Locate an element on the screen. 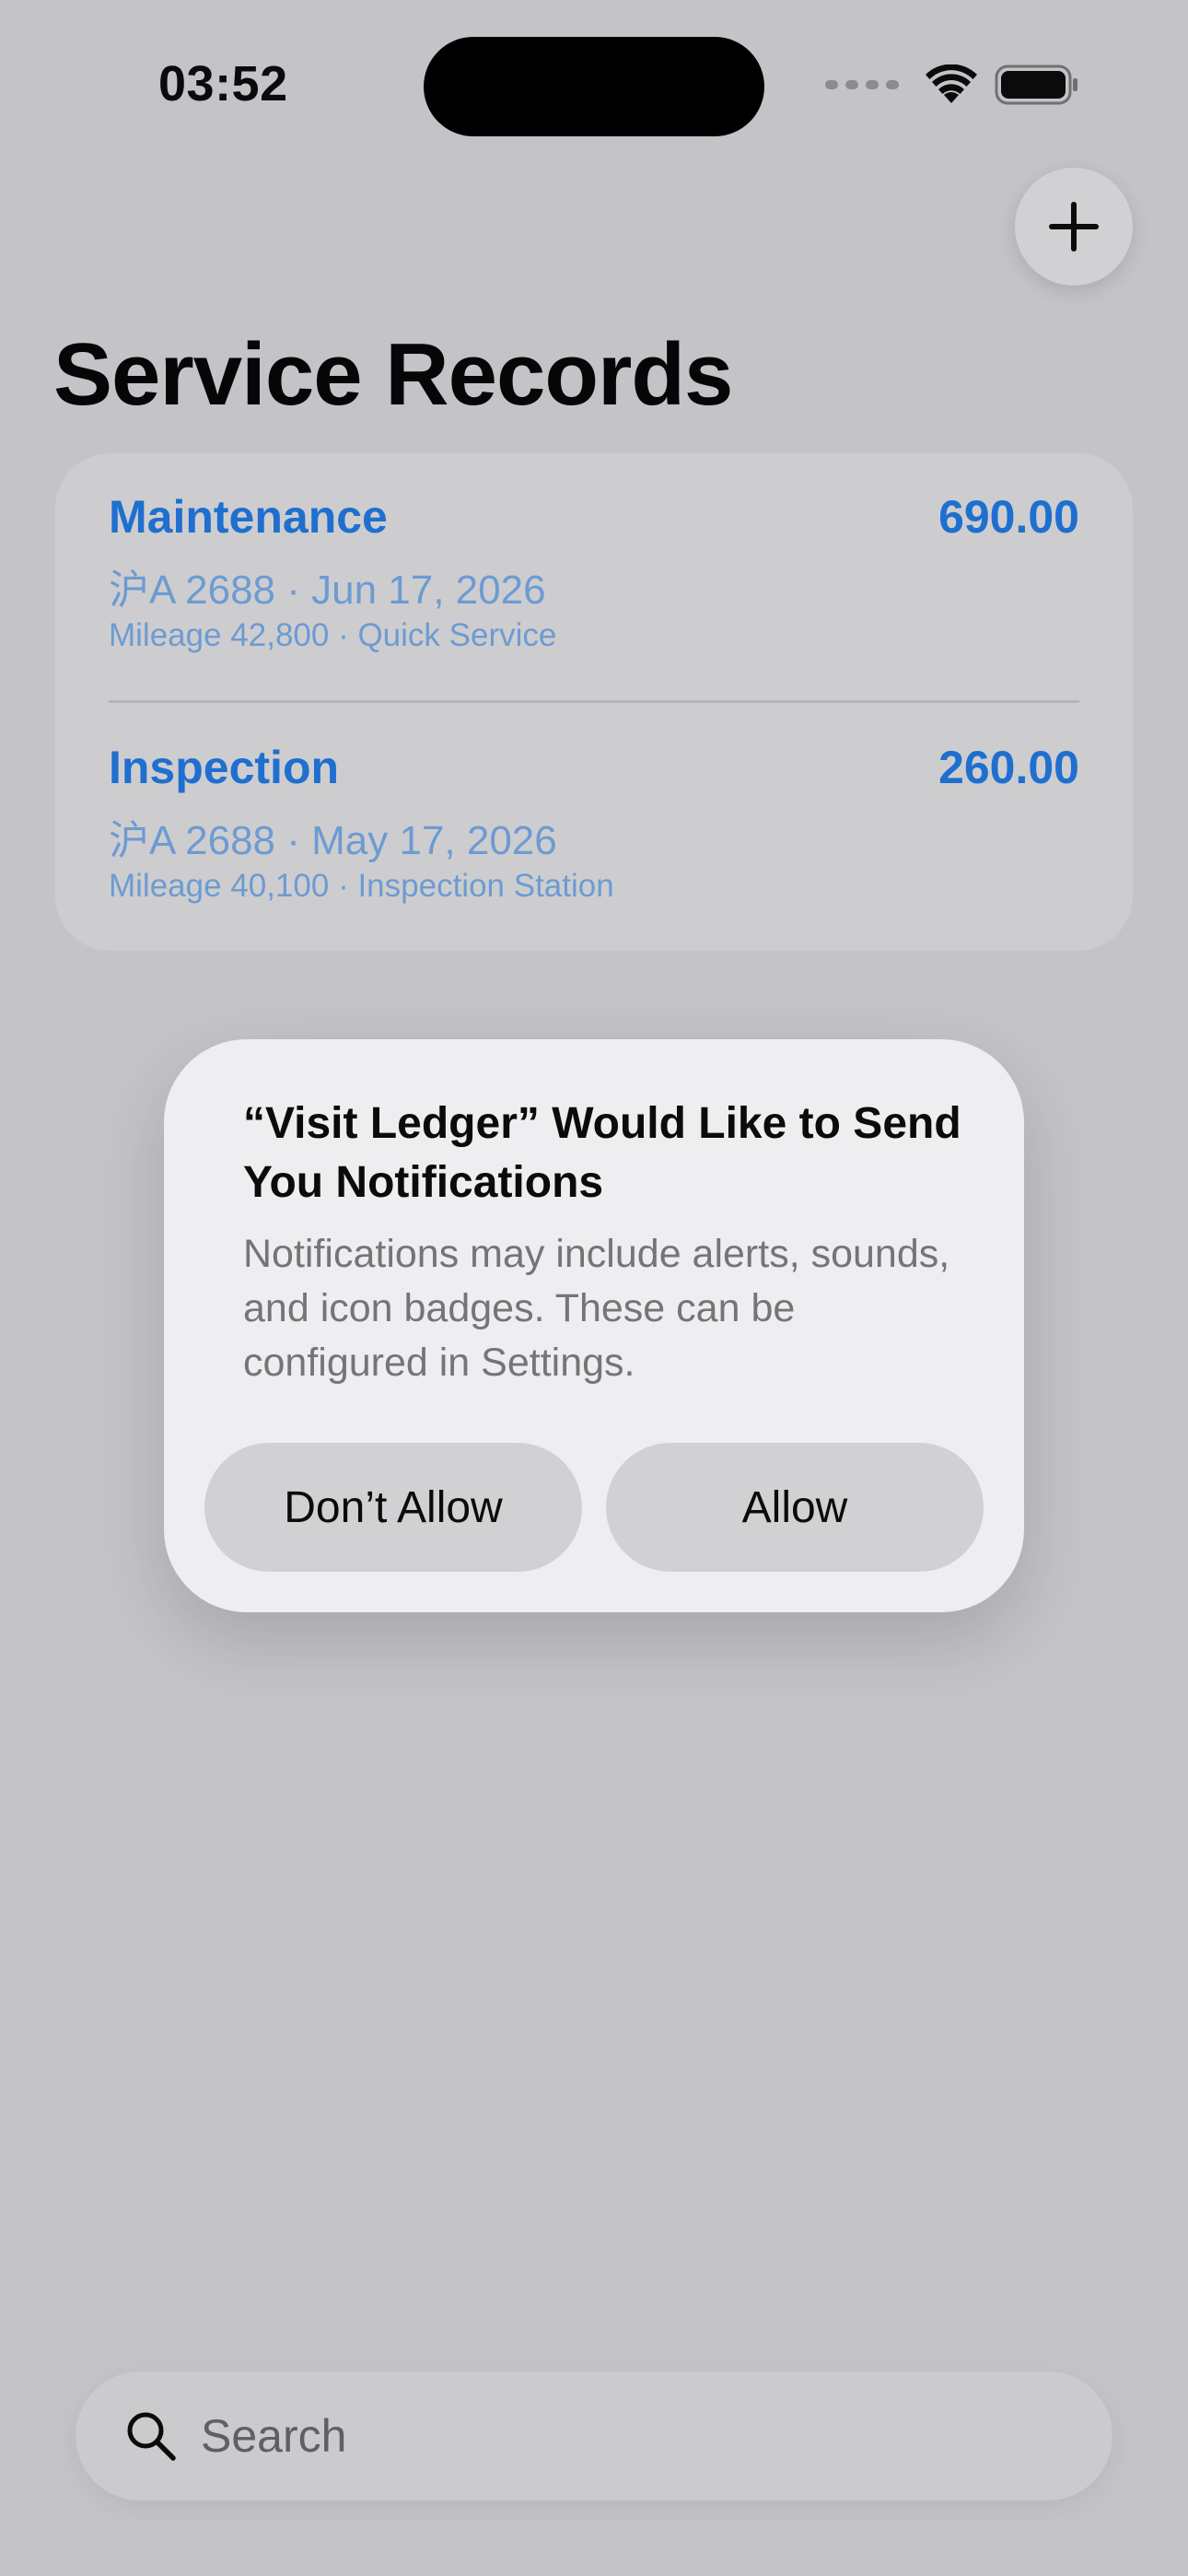  page-title: Service Records is located at coordinates (393, 374).